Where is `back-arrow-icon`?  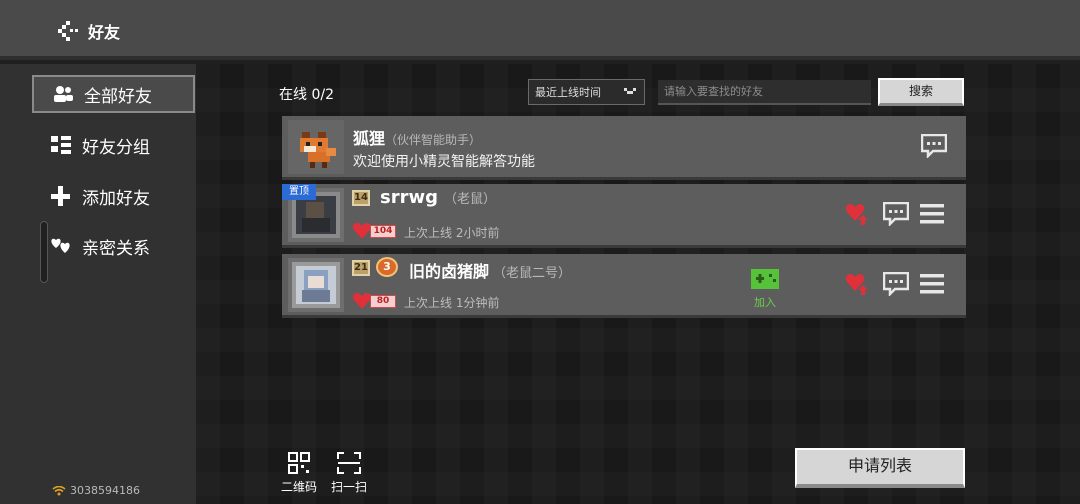
back-arrow-icon is located at coordinates (68, 31).